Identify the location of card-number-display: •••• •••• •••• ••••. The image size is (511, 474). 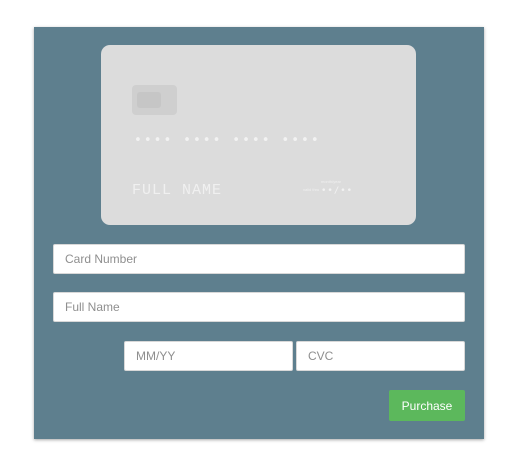
(227, 140).